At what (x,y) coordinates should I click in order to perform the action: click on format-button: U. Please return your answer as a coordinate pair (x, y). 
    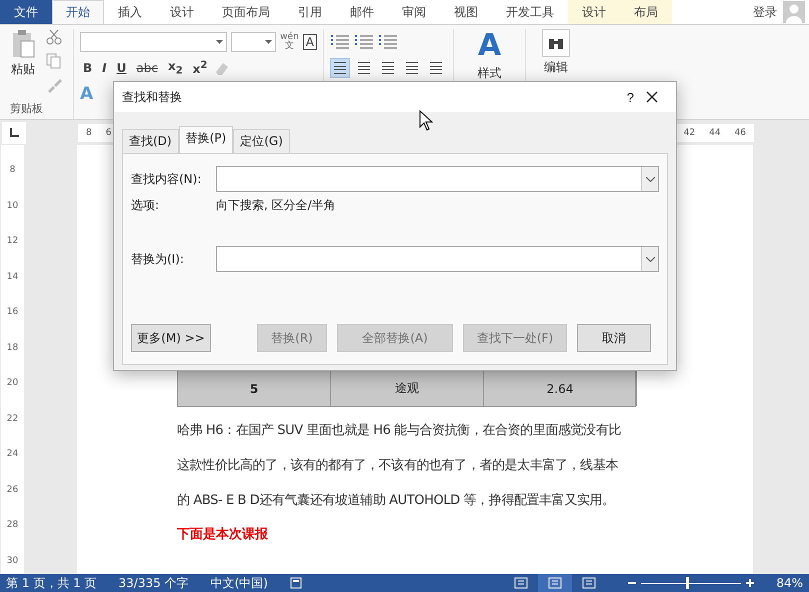
    Looking at the image, I should click on (122, 68).